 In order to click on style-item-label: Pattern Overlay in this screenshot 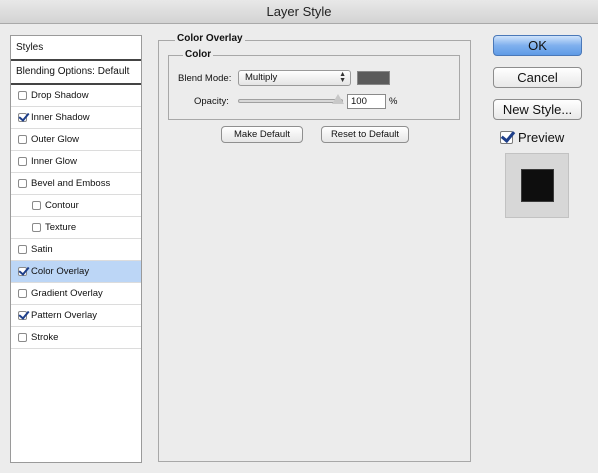, I will do `click(64, 315)`.